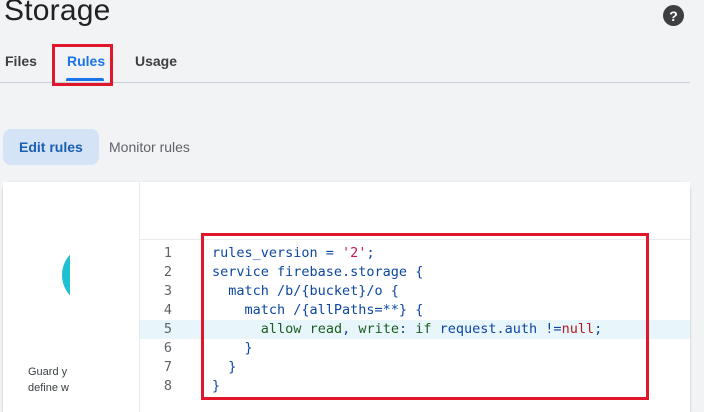 This screenshot has width=704, height=412. I want to click on line-number: 4, so click(167, 310).